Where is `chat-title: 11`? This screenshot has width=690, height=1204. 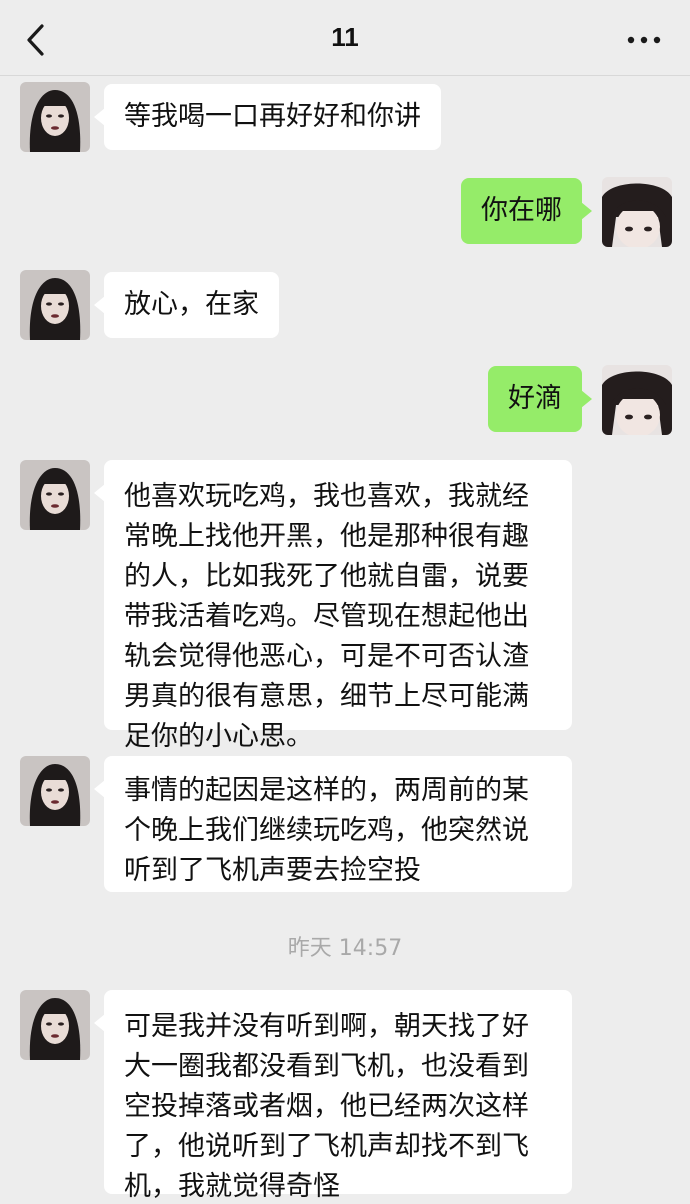 chat-title: 11 is located at coordinates (345, 37).